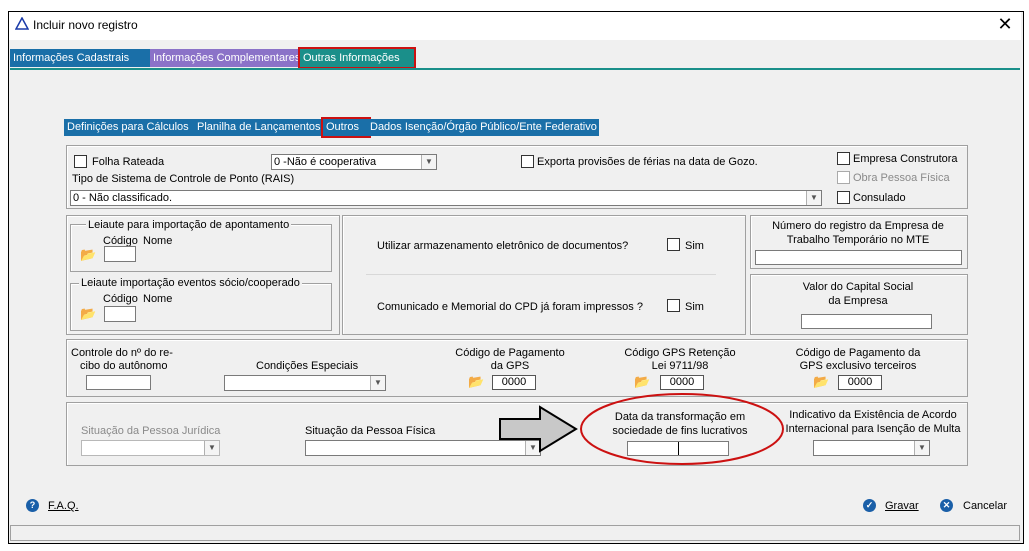 The width and height of the screenshot is (1029, 551). I want to click on exporta-ferias-checkbox, so click(527, 161).